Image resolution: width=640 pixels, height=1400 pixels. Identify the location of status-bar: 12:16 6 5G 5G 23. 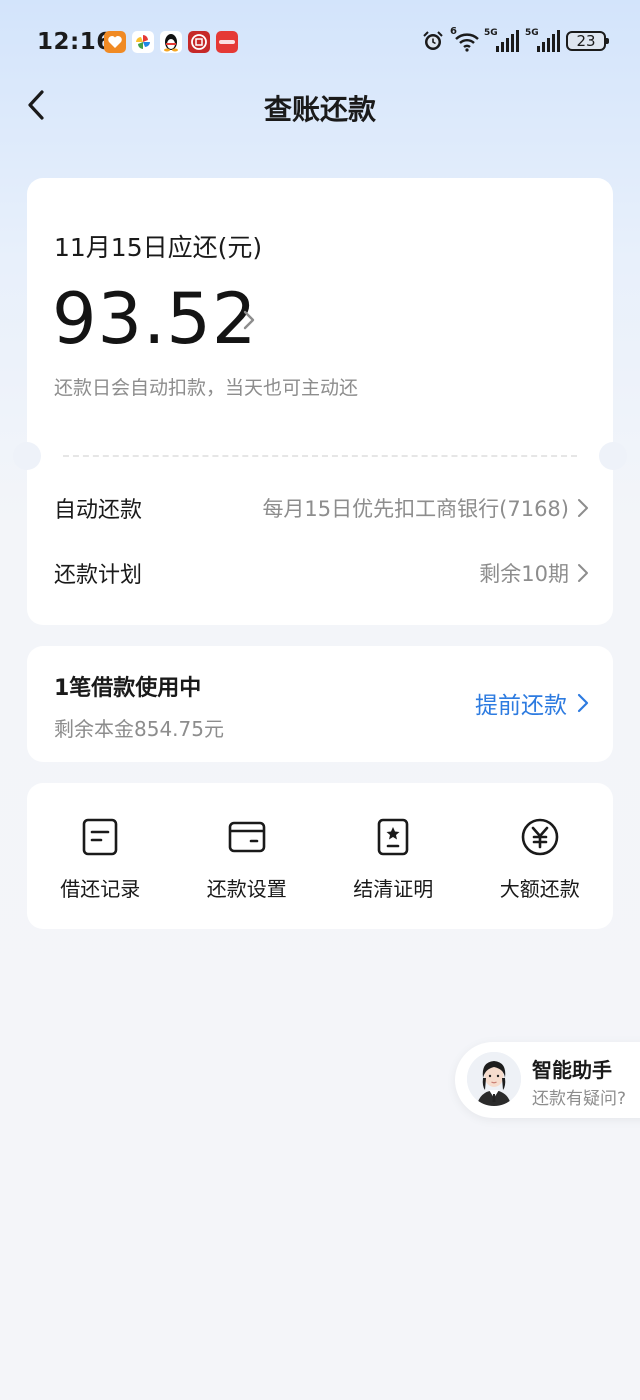
(320, 42).